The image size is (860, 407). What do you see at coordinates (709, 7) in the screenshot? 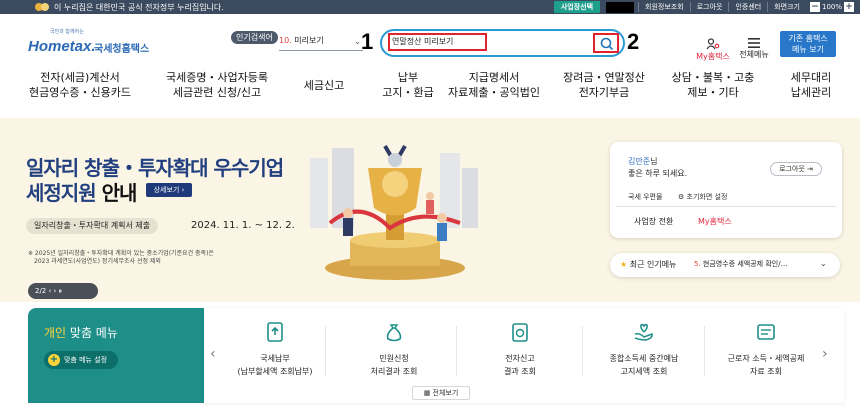
I see `logout-link: 로그아웃` at bounding box center [709, 7].